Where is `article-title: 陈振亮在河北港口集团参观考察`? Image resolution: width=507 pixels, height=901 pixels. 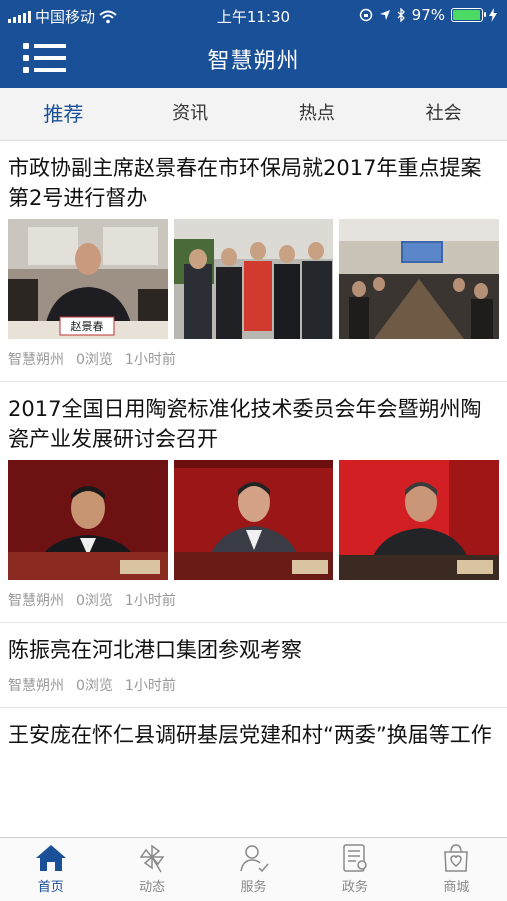 article-title: 陈振亮在河北港口集团参观考察 is located at coordinates (253, 650).